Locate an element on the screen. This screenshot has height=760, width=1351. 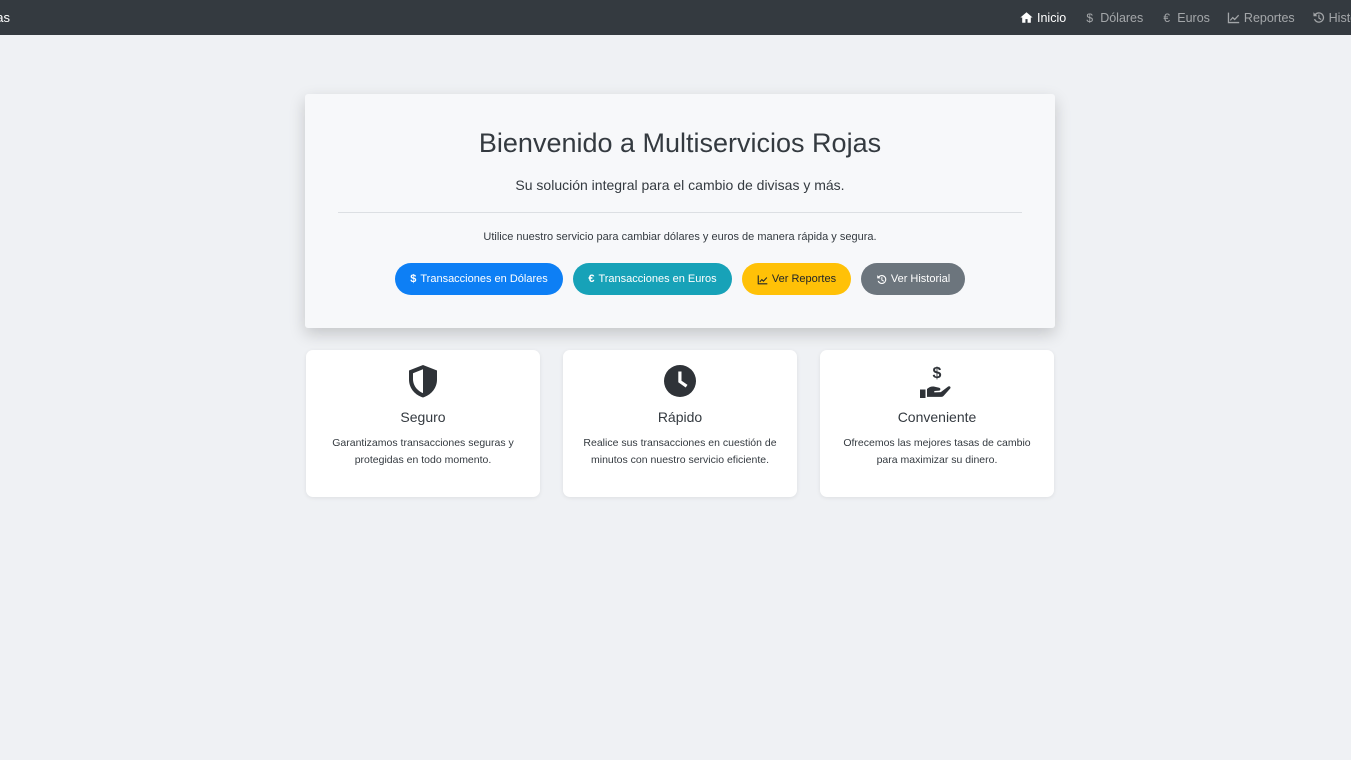
button-label: Ver Historial is located at coordinates (920, 279).